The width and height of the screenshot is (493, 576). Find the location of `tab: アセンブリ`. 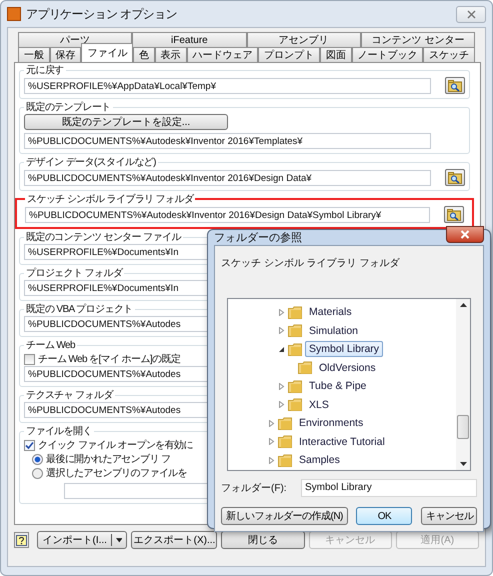

tab: アセンブリ is located at coordinates (303, 39).